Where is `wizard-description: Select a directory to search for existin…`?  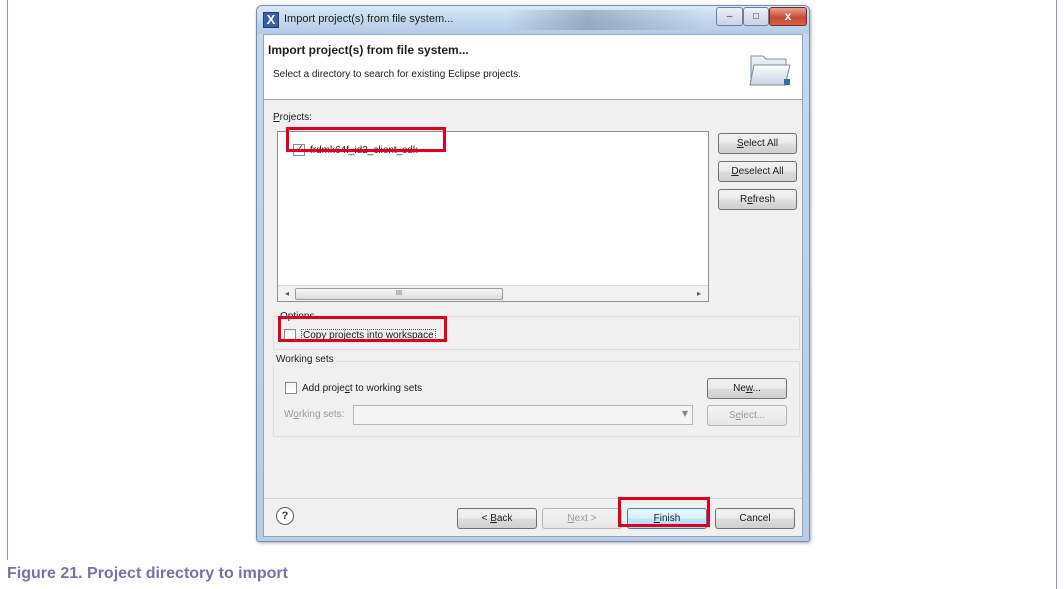
wizard-description: Select a directory to search for existin… is located at coordinates (397, 74).